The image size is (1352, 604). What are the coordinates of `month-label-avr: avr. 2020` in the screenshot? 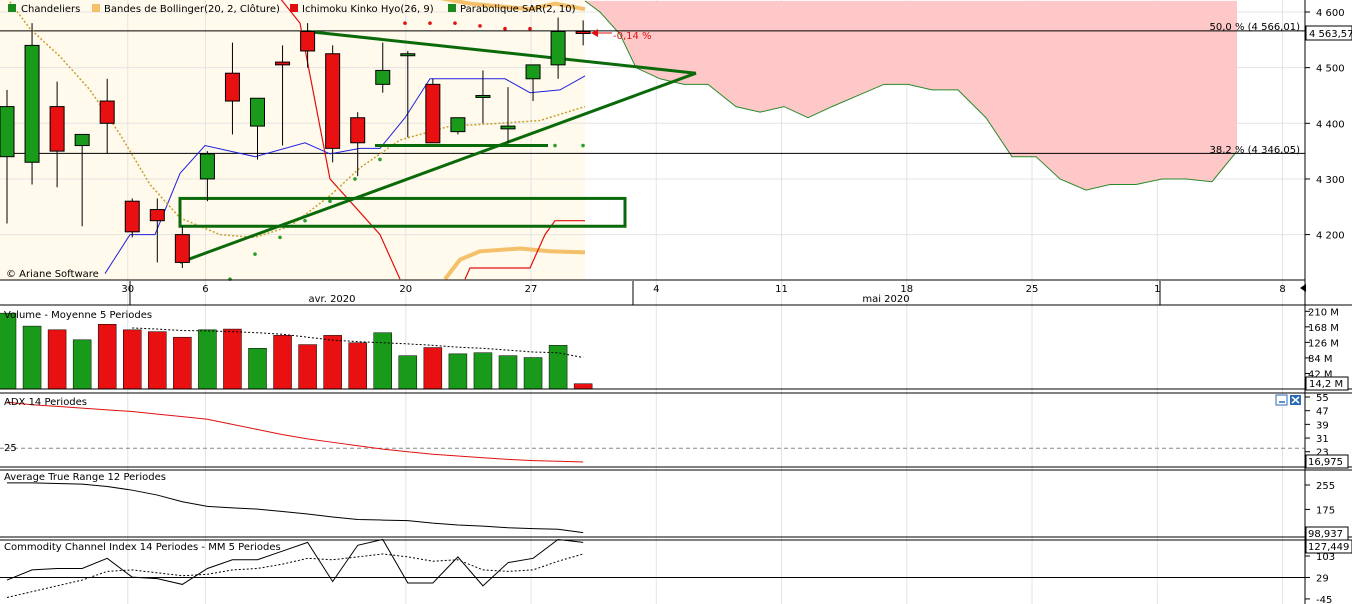 It's located at (331, 299).